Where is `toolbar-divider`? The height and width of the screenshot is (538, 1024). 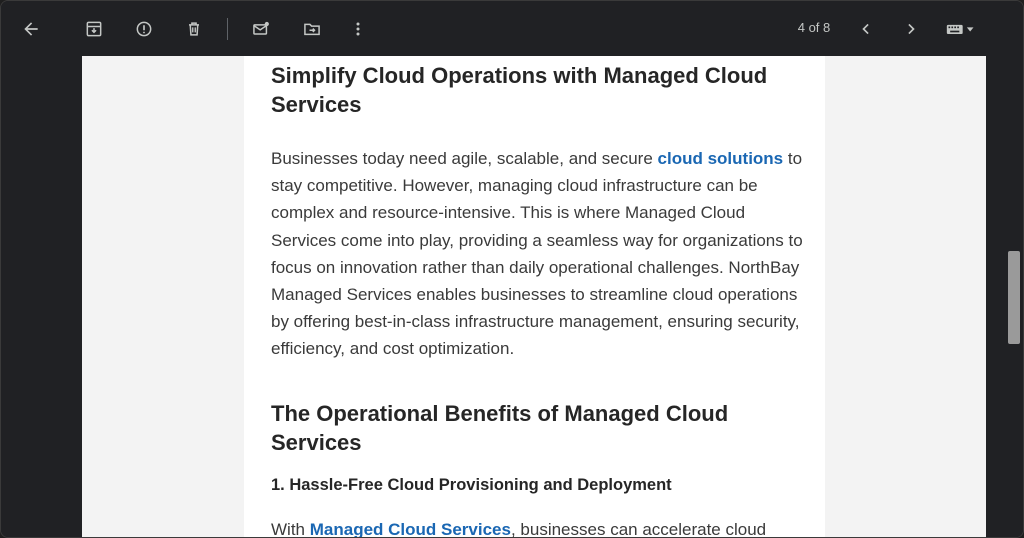 toolbar-divider is located at coordinates (227, 29).